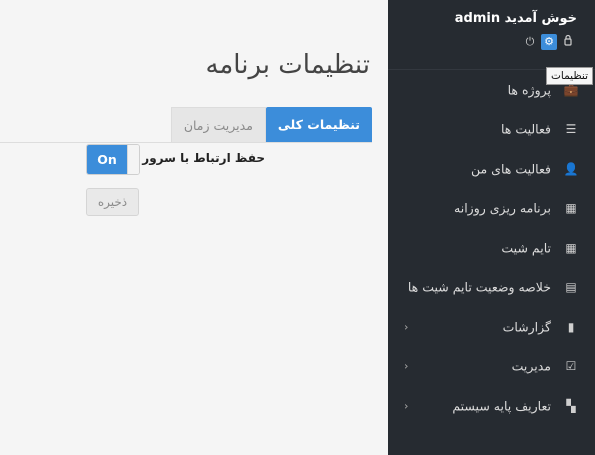  I want to click on sidebar-item-6: ▮ گزارشات ›, so click(491, 327).